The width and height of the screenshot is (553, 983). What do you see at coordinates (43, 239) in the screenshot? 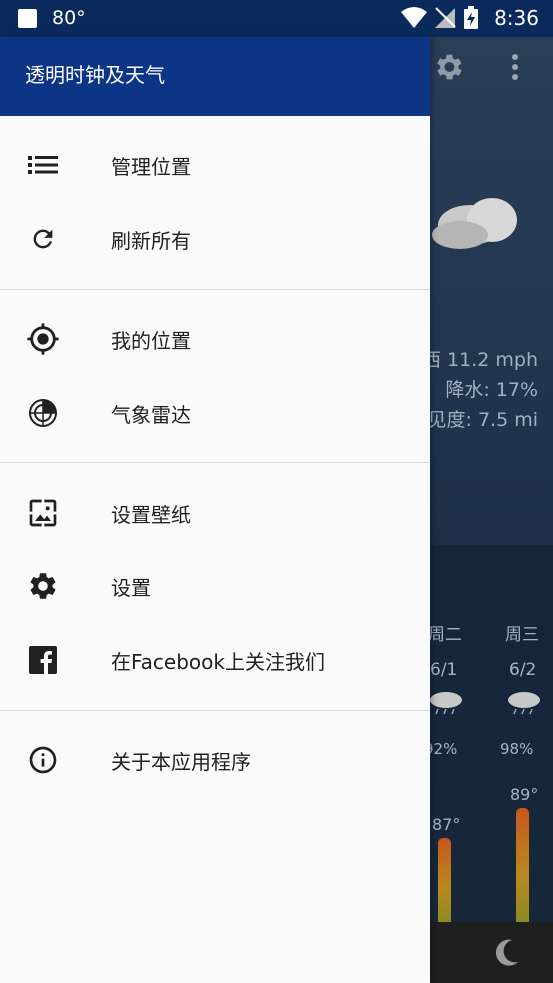
I see `refresh-icon` at bounding box center [43, 239].